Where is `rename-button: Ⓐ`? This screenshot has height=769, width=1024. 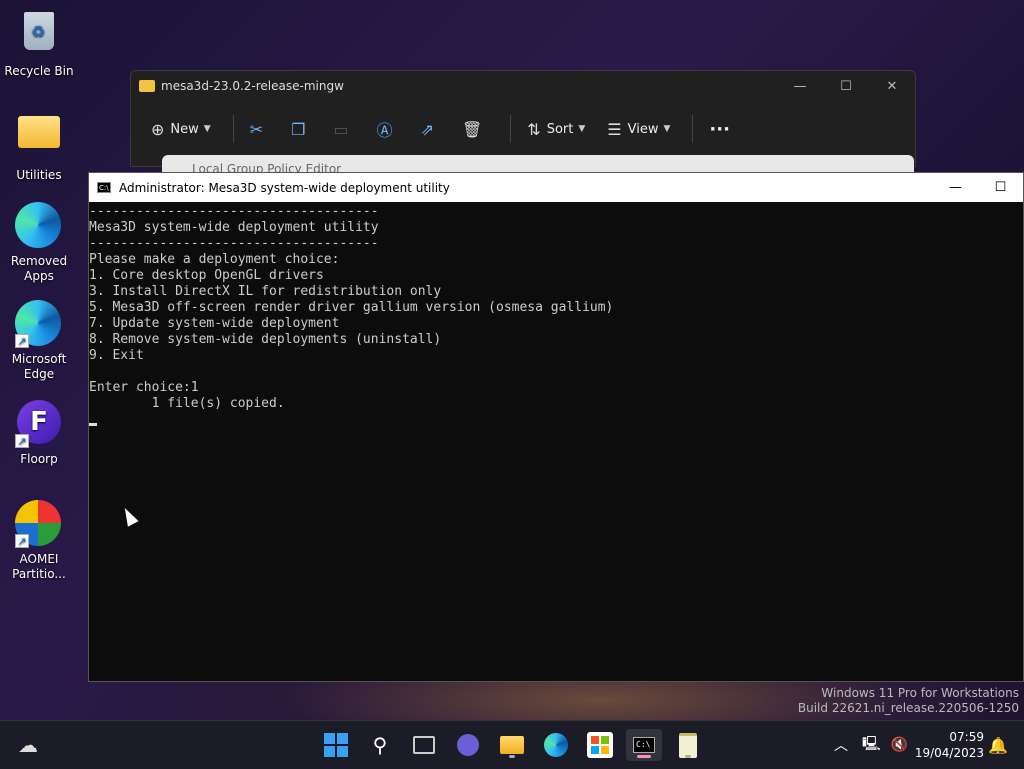
rename-button: Ⓐ is located at coordinates (388, 129).